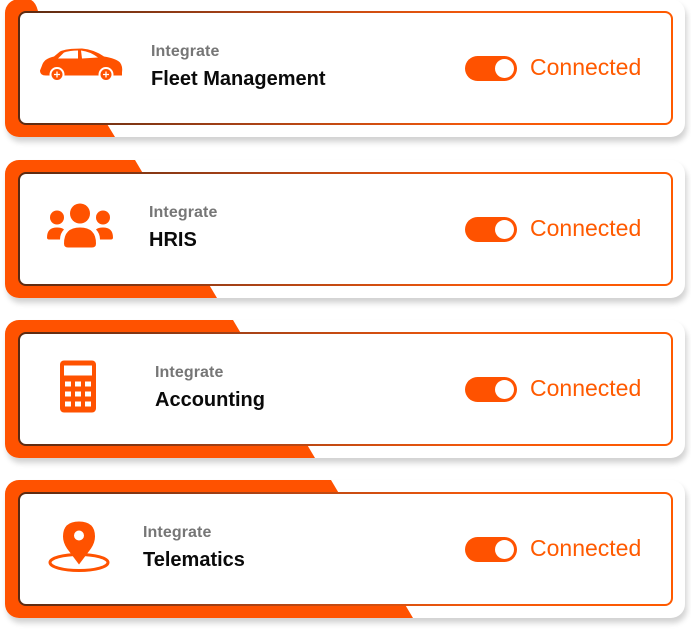 This screenshot has height=635, width=691. Describe the element at coordinates (238, 79) in the screenshot. I see `card-title: Fleet Management` at that location.